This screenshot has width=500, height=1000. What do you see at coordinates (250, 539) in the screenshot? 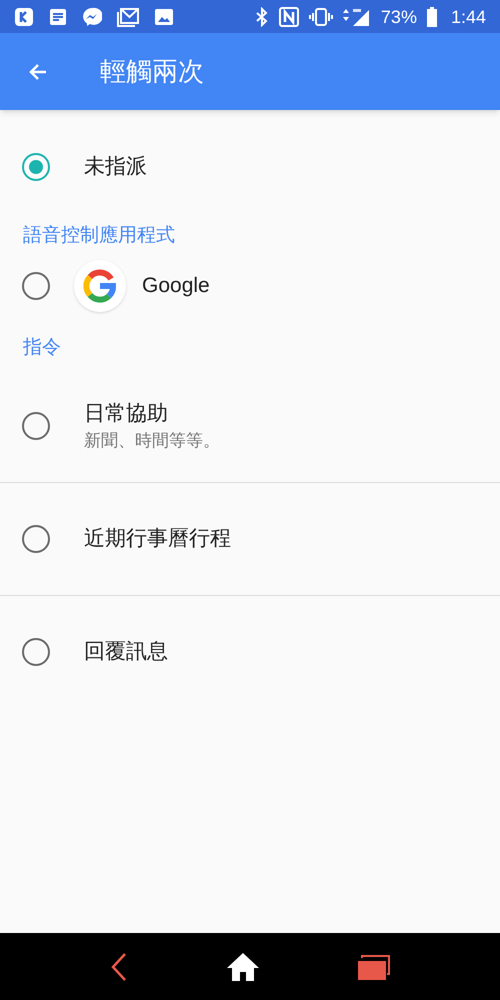
I see `radio-option: 近期行事曆行程` at bounding box center [250, 539].